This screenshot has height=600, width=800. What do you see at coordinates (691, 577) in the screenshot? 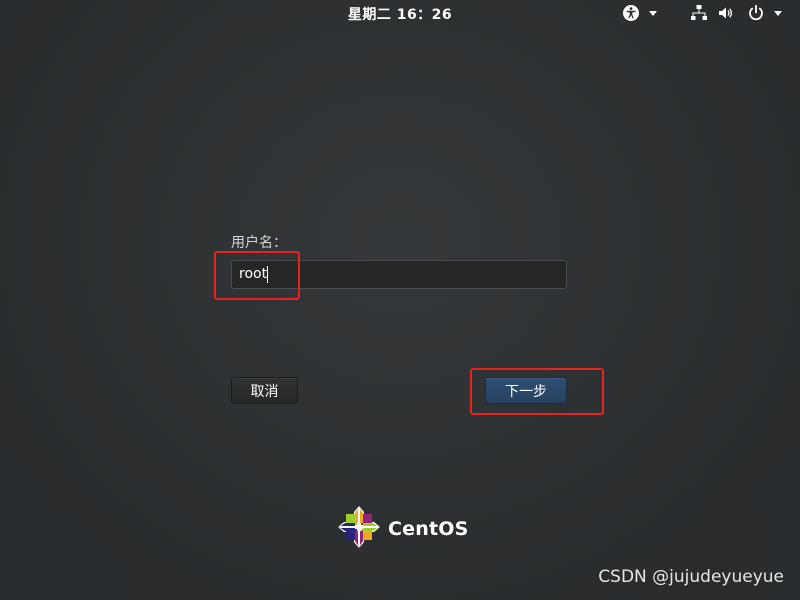
I see `watermark: CSDN @jujudeyueyue` at bounding box center [691, 577].